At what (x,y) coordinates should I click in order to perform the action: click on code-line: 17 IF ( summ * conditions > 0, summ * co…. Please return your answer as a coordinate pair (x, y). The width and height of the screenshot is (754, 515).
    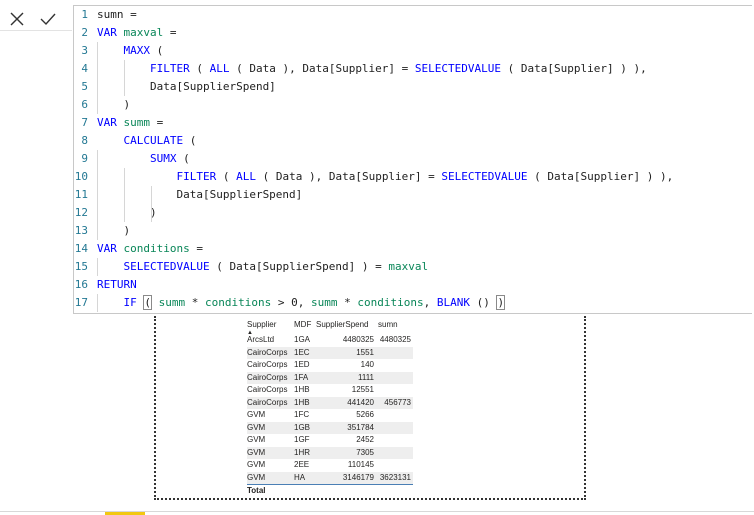
    Looking at the image, I should click on (413, 303).